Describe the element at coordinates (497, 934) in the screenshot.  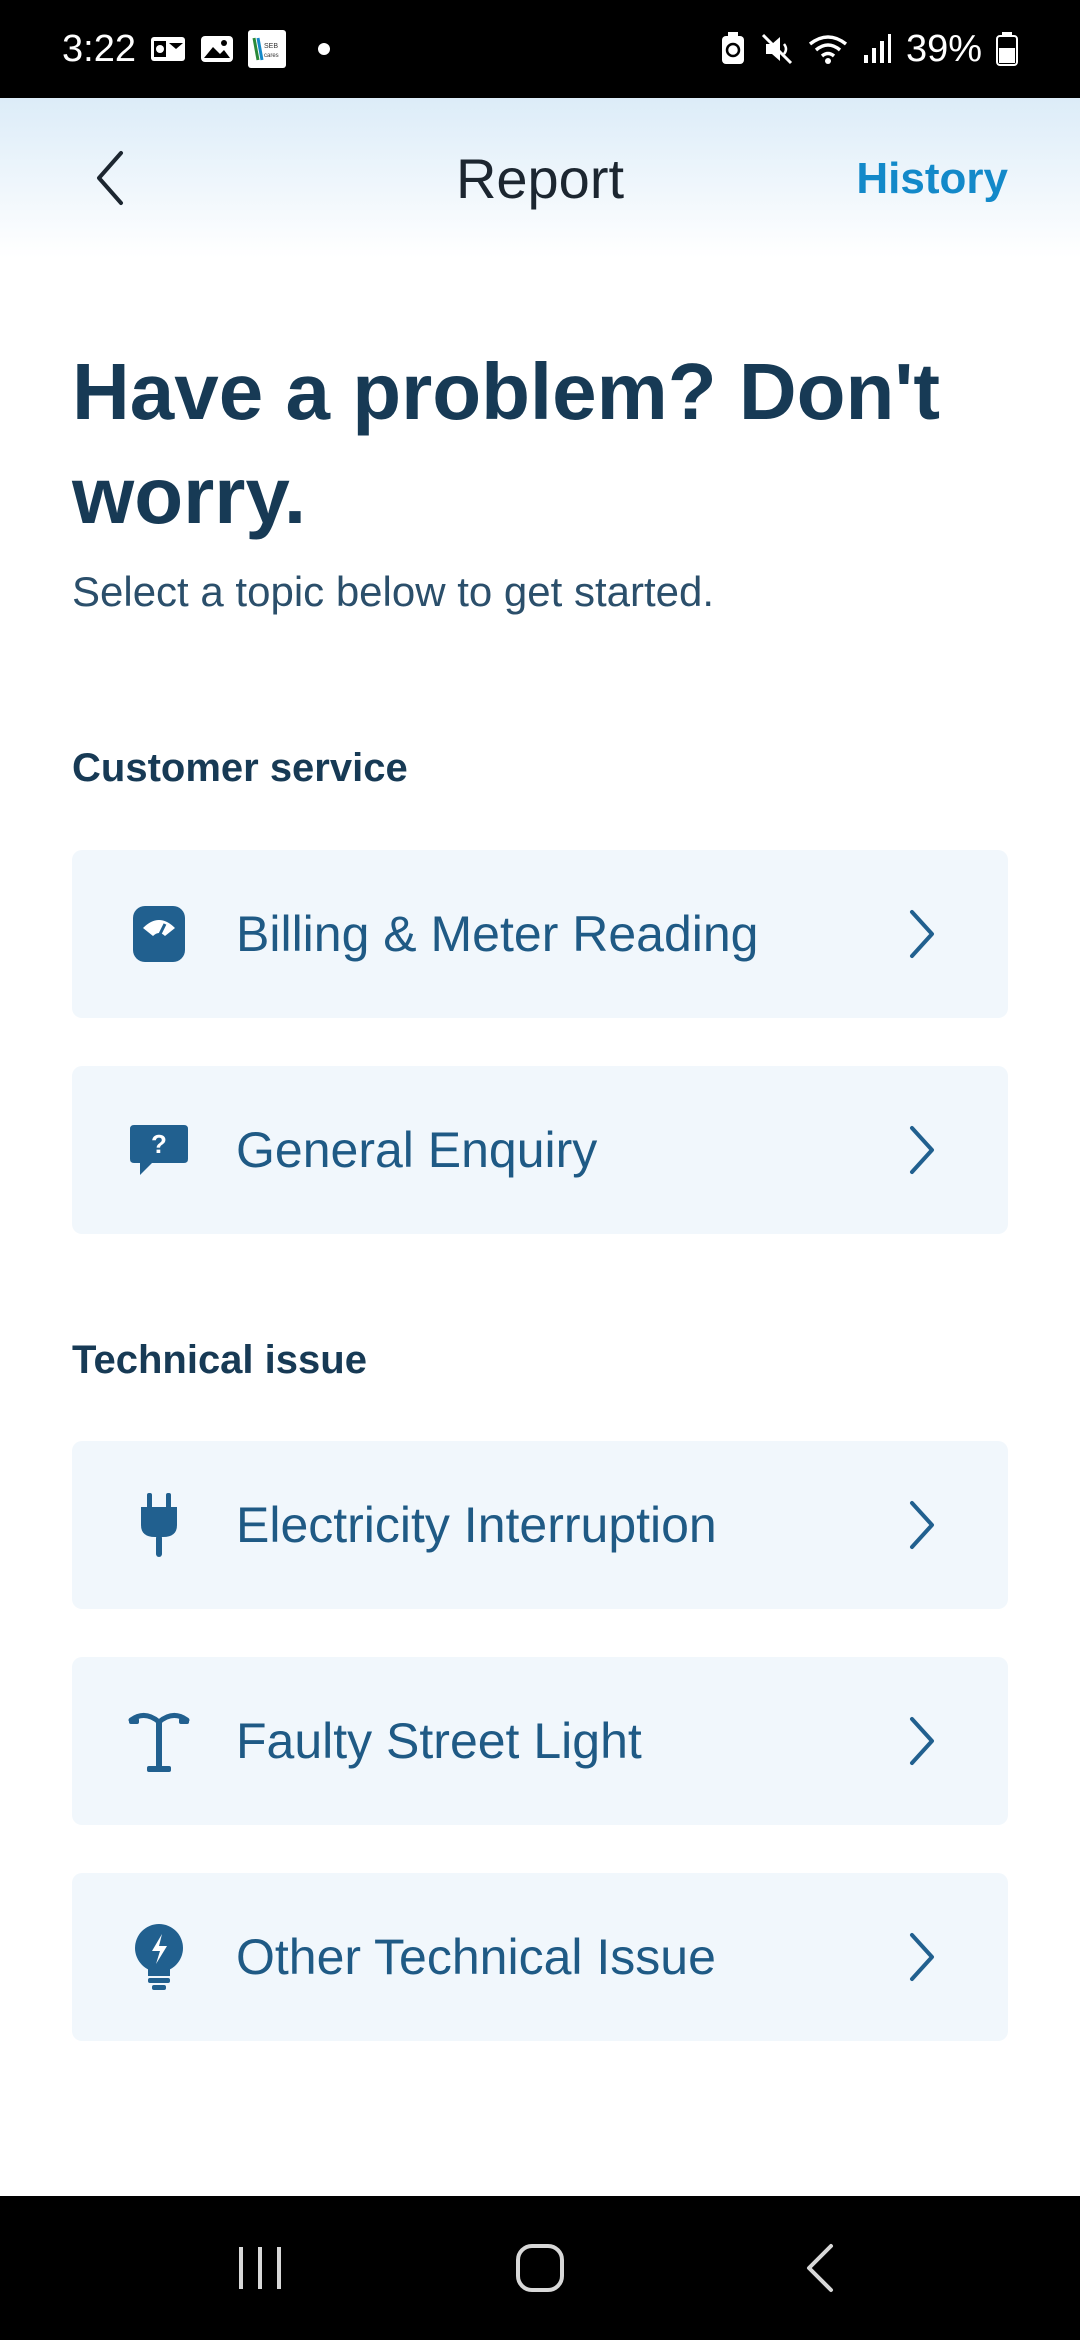
I see `topic-label: Billing & Meter Reading` at that location.